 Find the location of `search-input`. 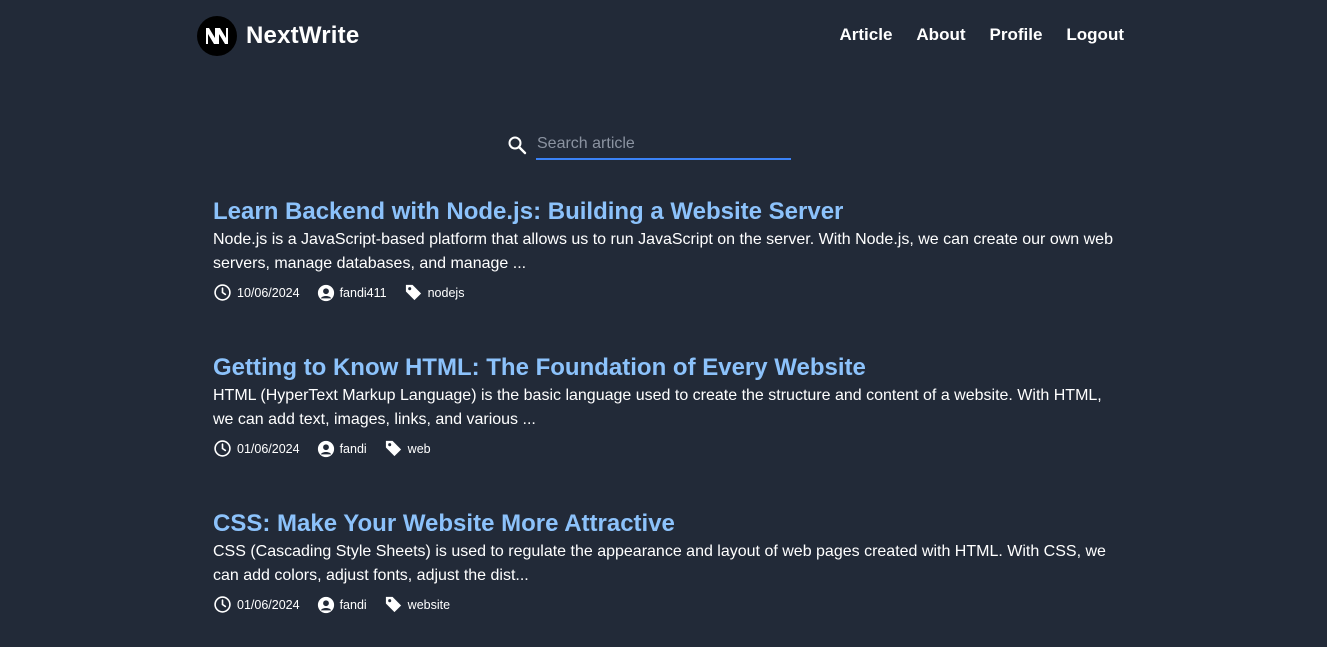

search-input is located at coordinates (663, 145).